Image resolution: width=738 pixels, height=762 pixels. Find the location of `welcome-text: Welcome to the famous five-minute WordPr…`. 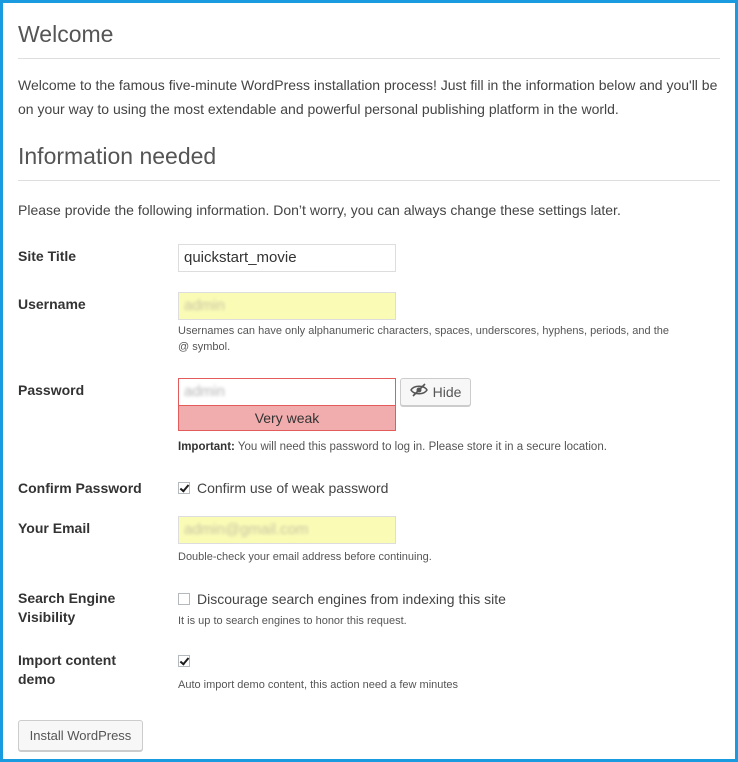

welcome-text: Welcome to the famous five-minute WordPr… is located at coordinates (368, 97).